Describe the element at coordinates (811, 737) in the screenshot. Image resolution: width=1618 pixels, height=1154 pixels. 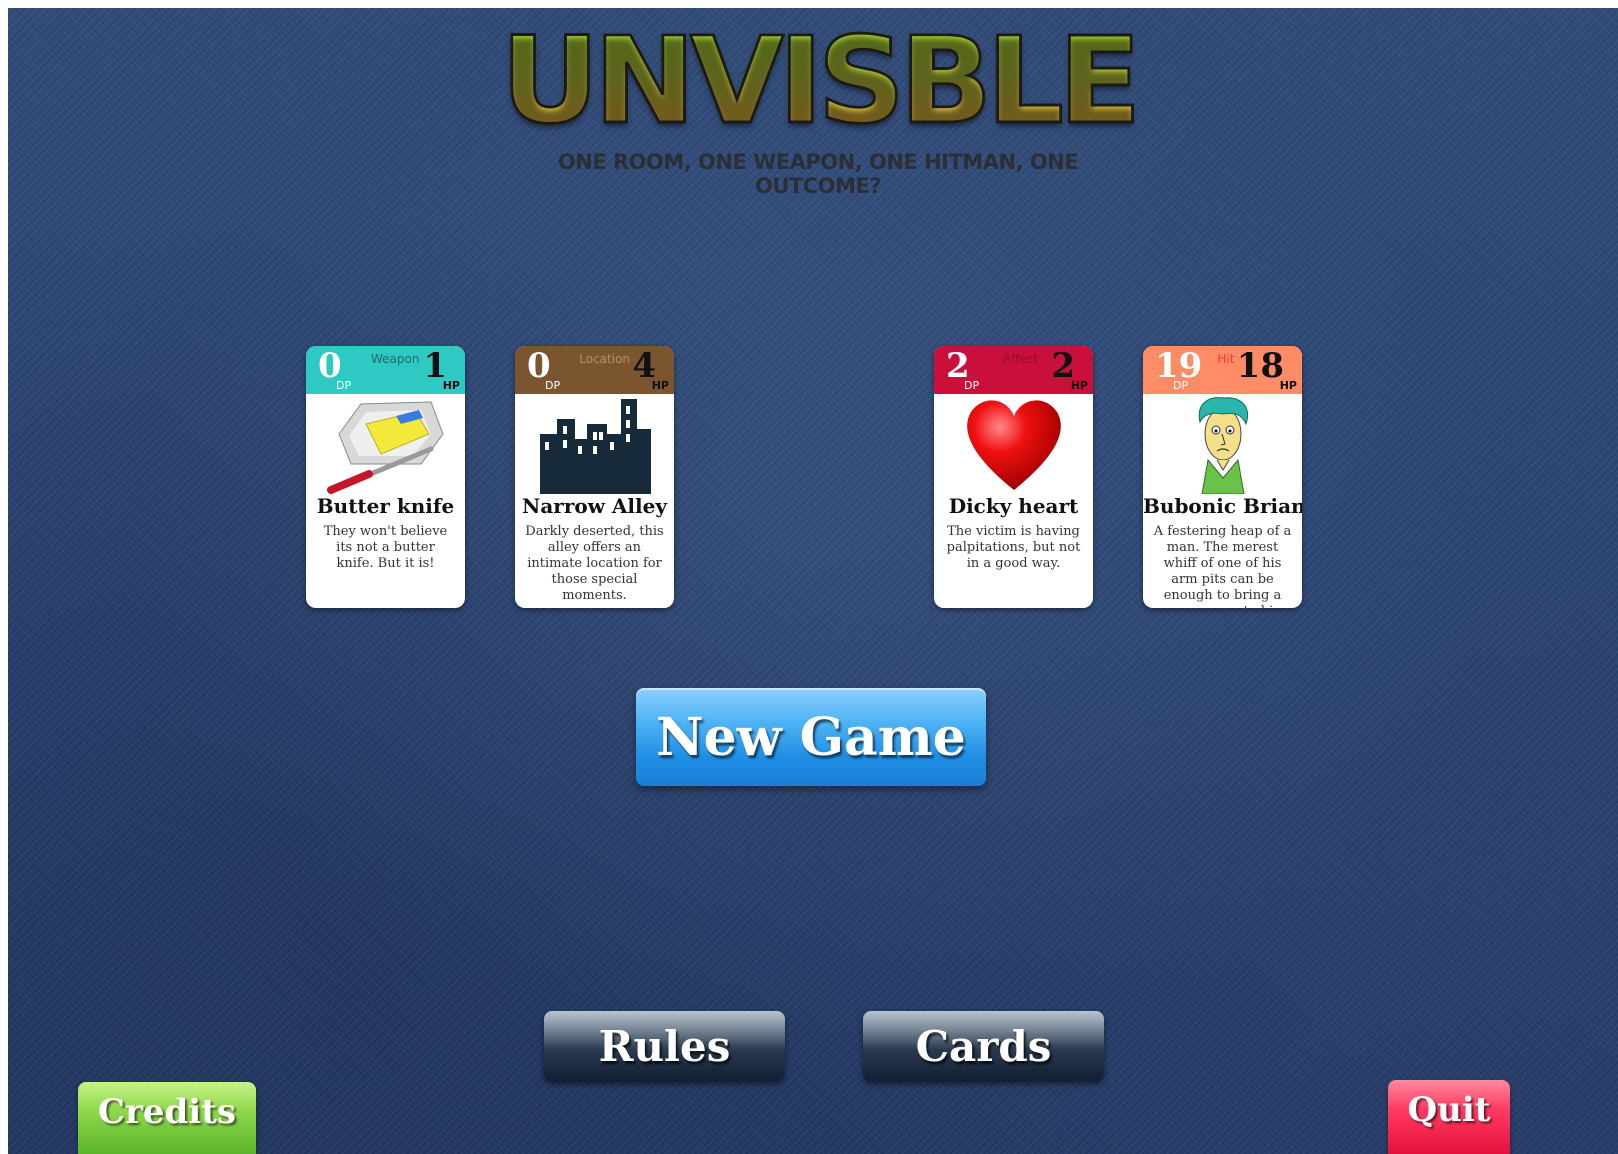
I see `new-game-button: New Game` at that location.